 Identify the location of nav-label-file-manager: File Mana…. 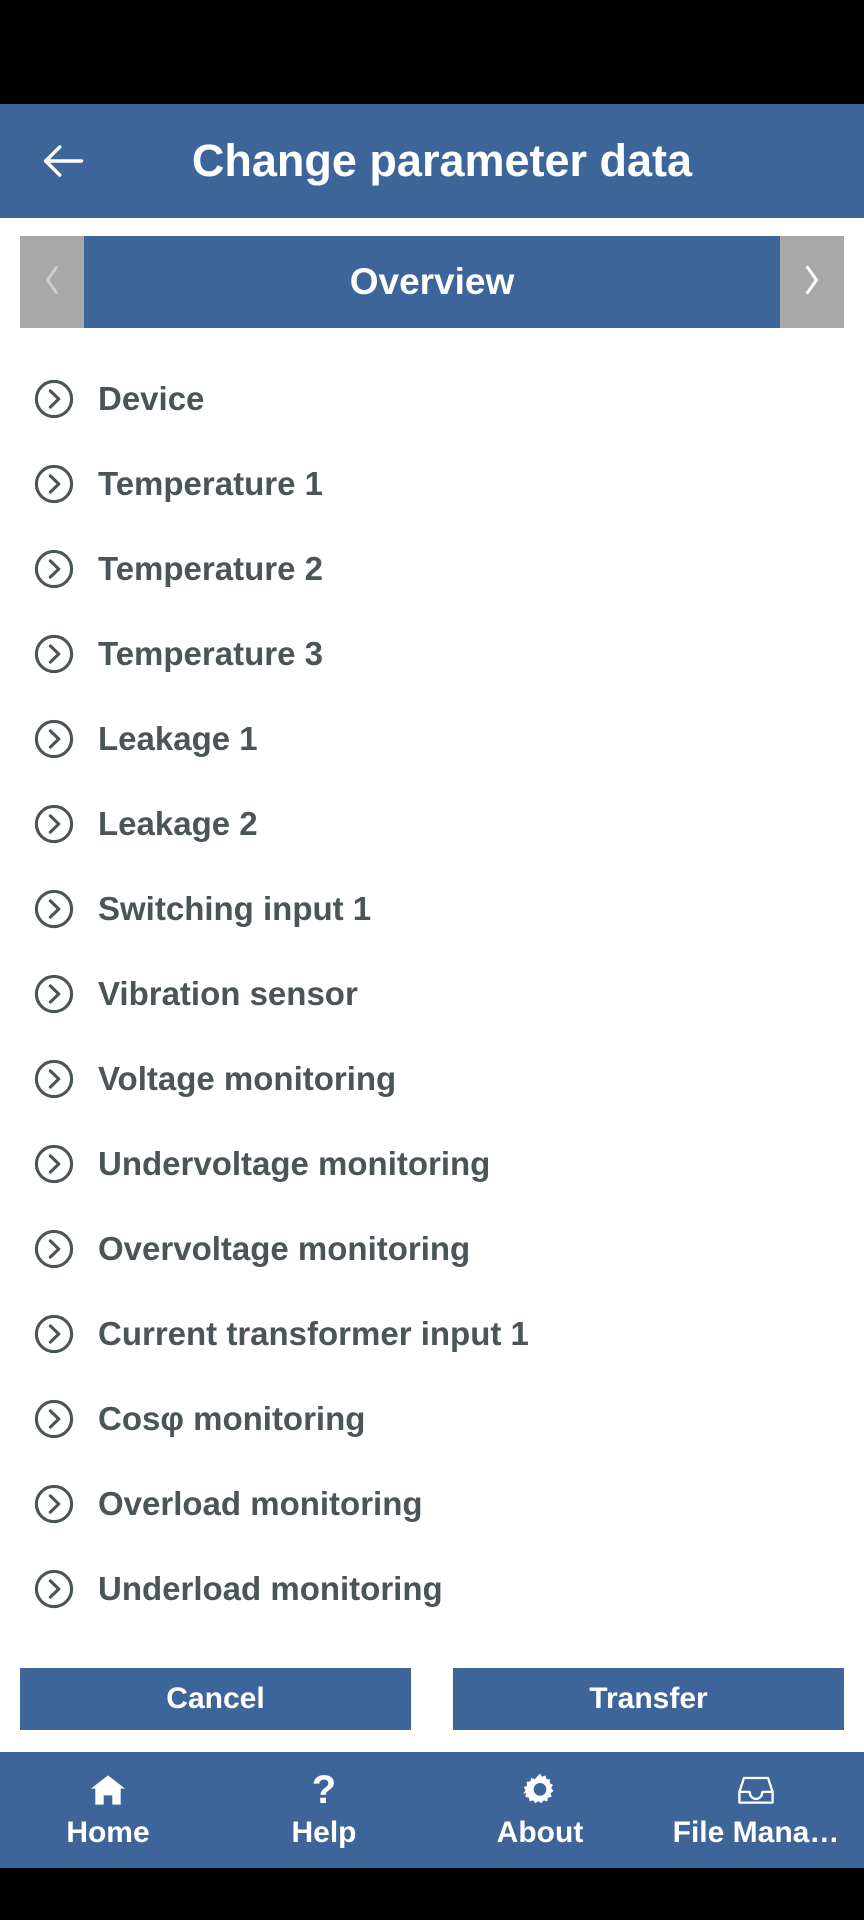
(756, 1832).